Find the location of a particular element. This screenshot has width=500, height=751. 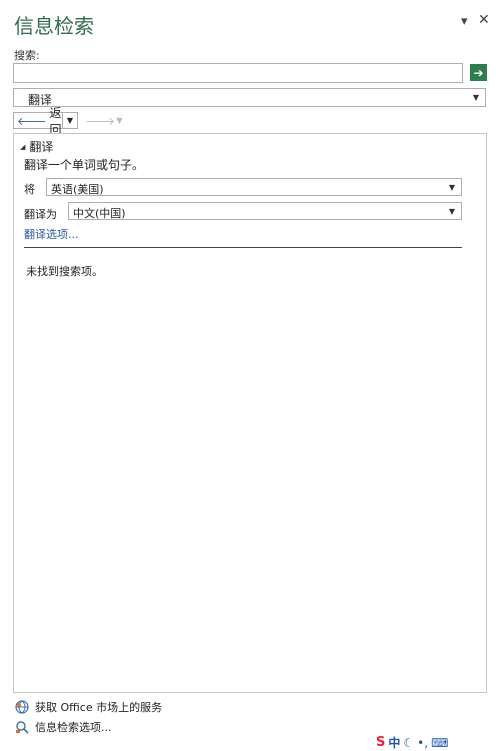

collapse-triangle-icon: ◢ is located at coordinates (22, 147).